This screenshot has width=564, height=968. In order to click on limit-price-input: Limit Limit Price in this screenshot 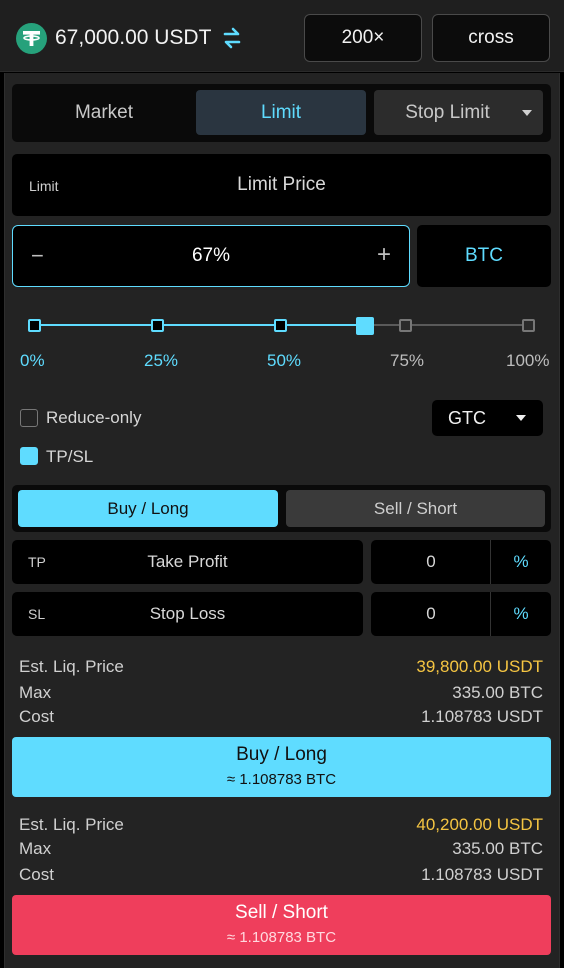, I will do `click(281, 185)`.